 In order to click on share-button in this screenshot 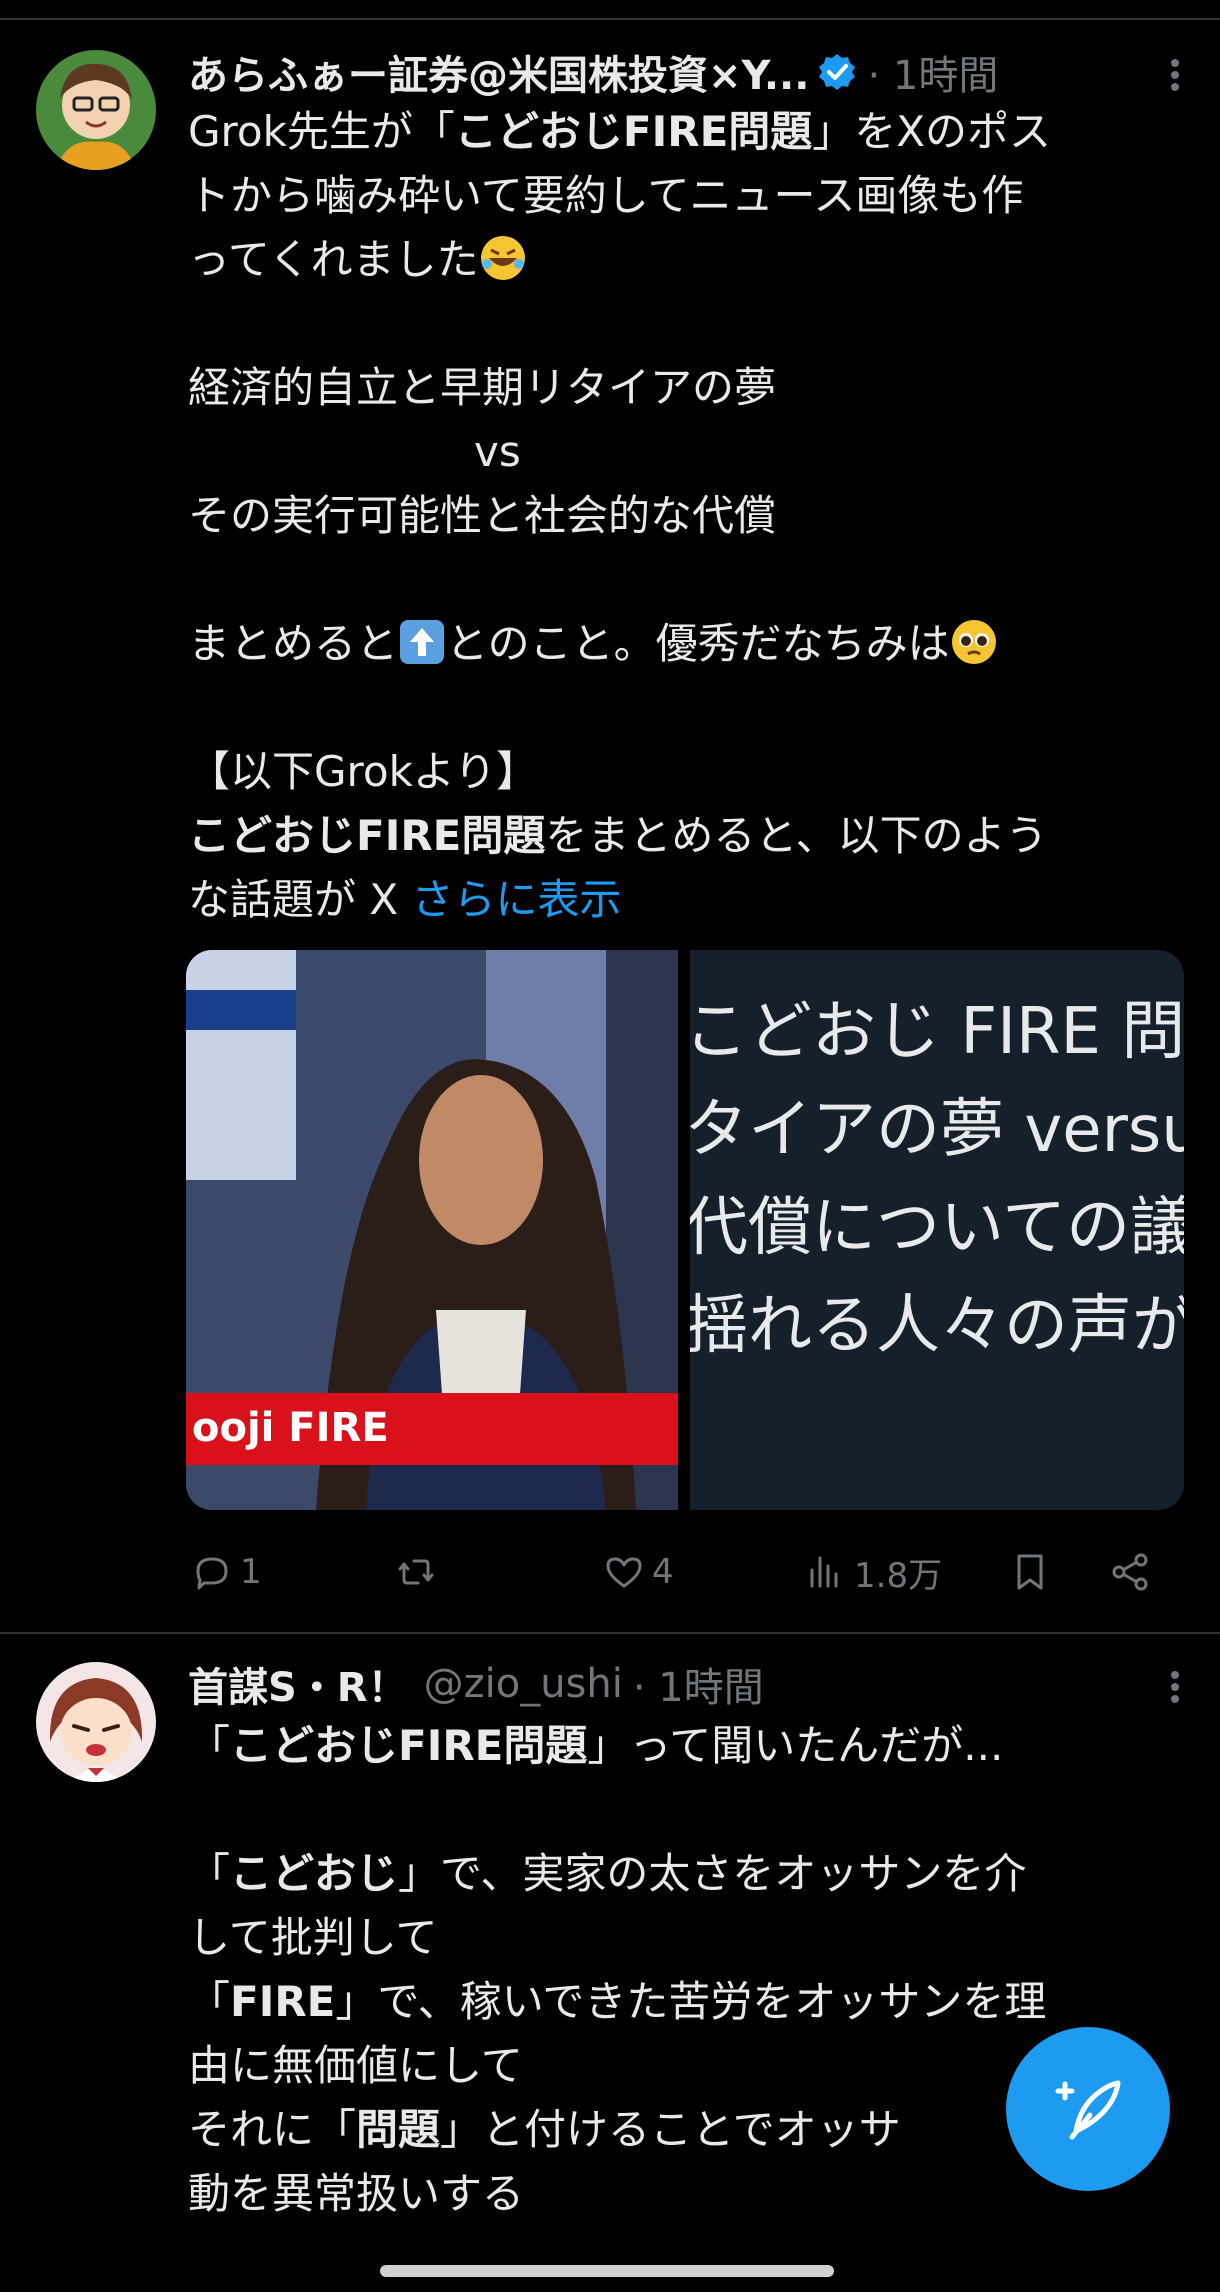, I will do `click(1130, 1572)`.